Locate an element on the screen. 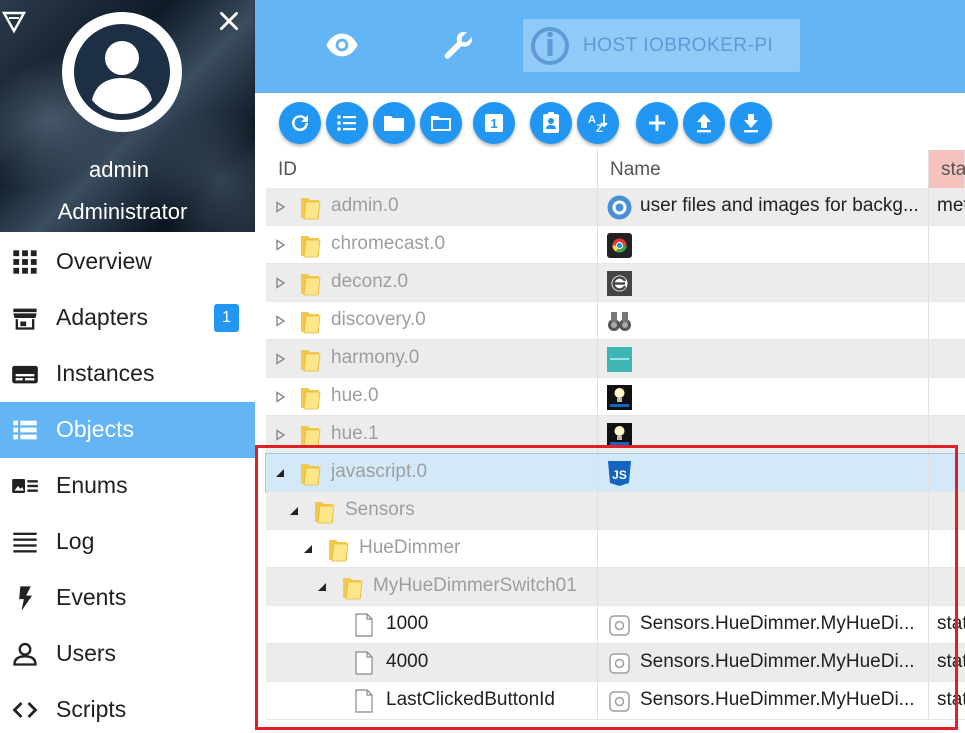 Image resolution: width=965 pixels, height=733 pixels. column-header-id: ID is located at coordinates (432, 169).